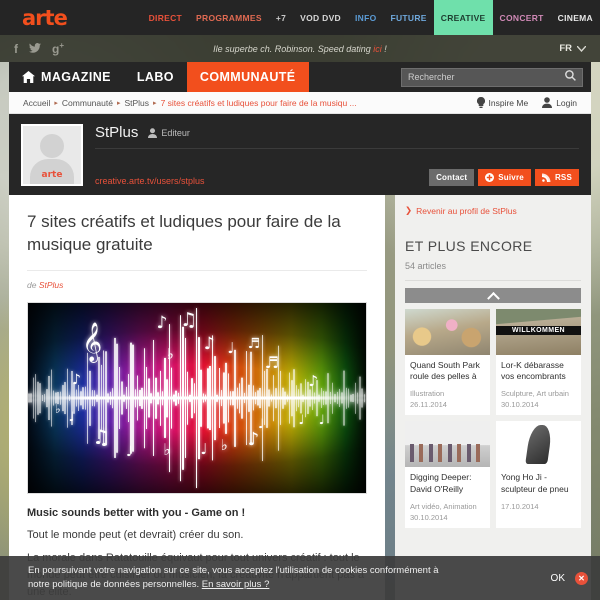 This screenshot has height=600, width=600. Describe the element at coordinates (155, 77) in the screenshot. I see `sidebar-item-labo: LABO` at that location.